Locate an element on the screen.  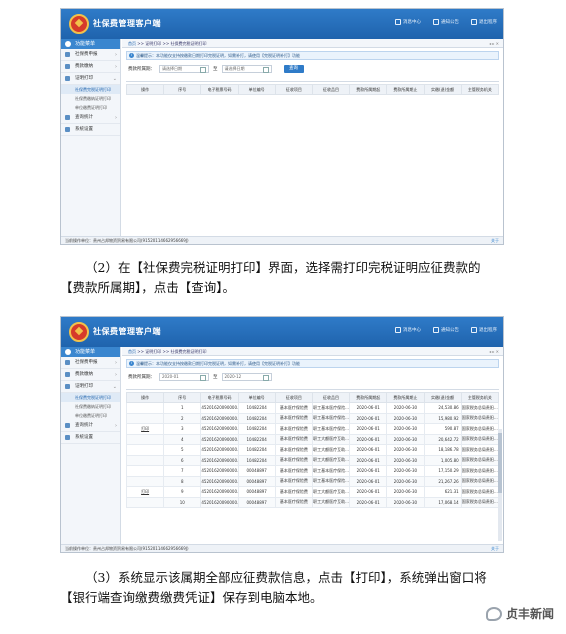
column-header: 电子税票号码 is located at coordinates (219, 397).